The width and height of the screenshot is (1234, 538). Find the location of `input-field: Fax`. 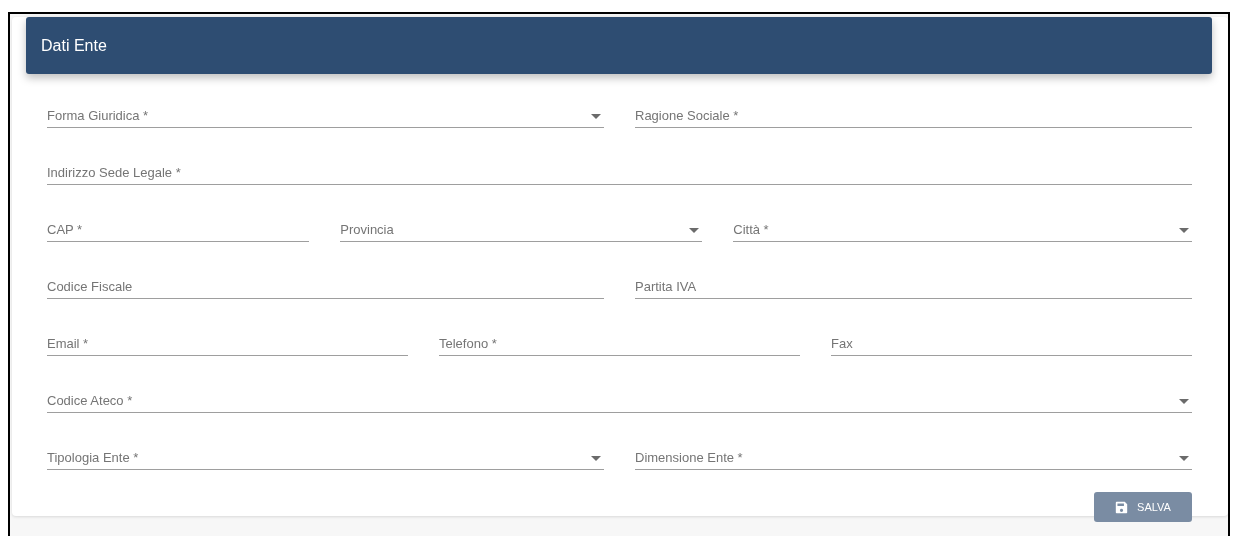

input-field: Fax is located at coordinates (1011, 345).